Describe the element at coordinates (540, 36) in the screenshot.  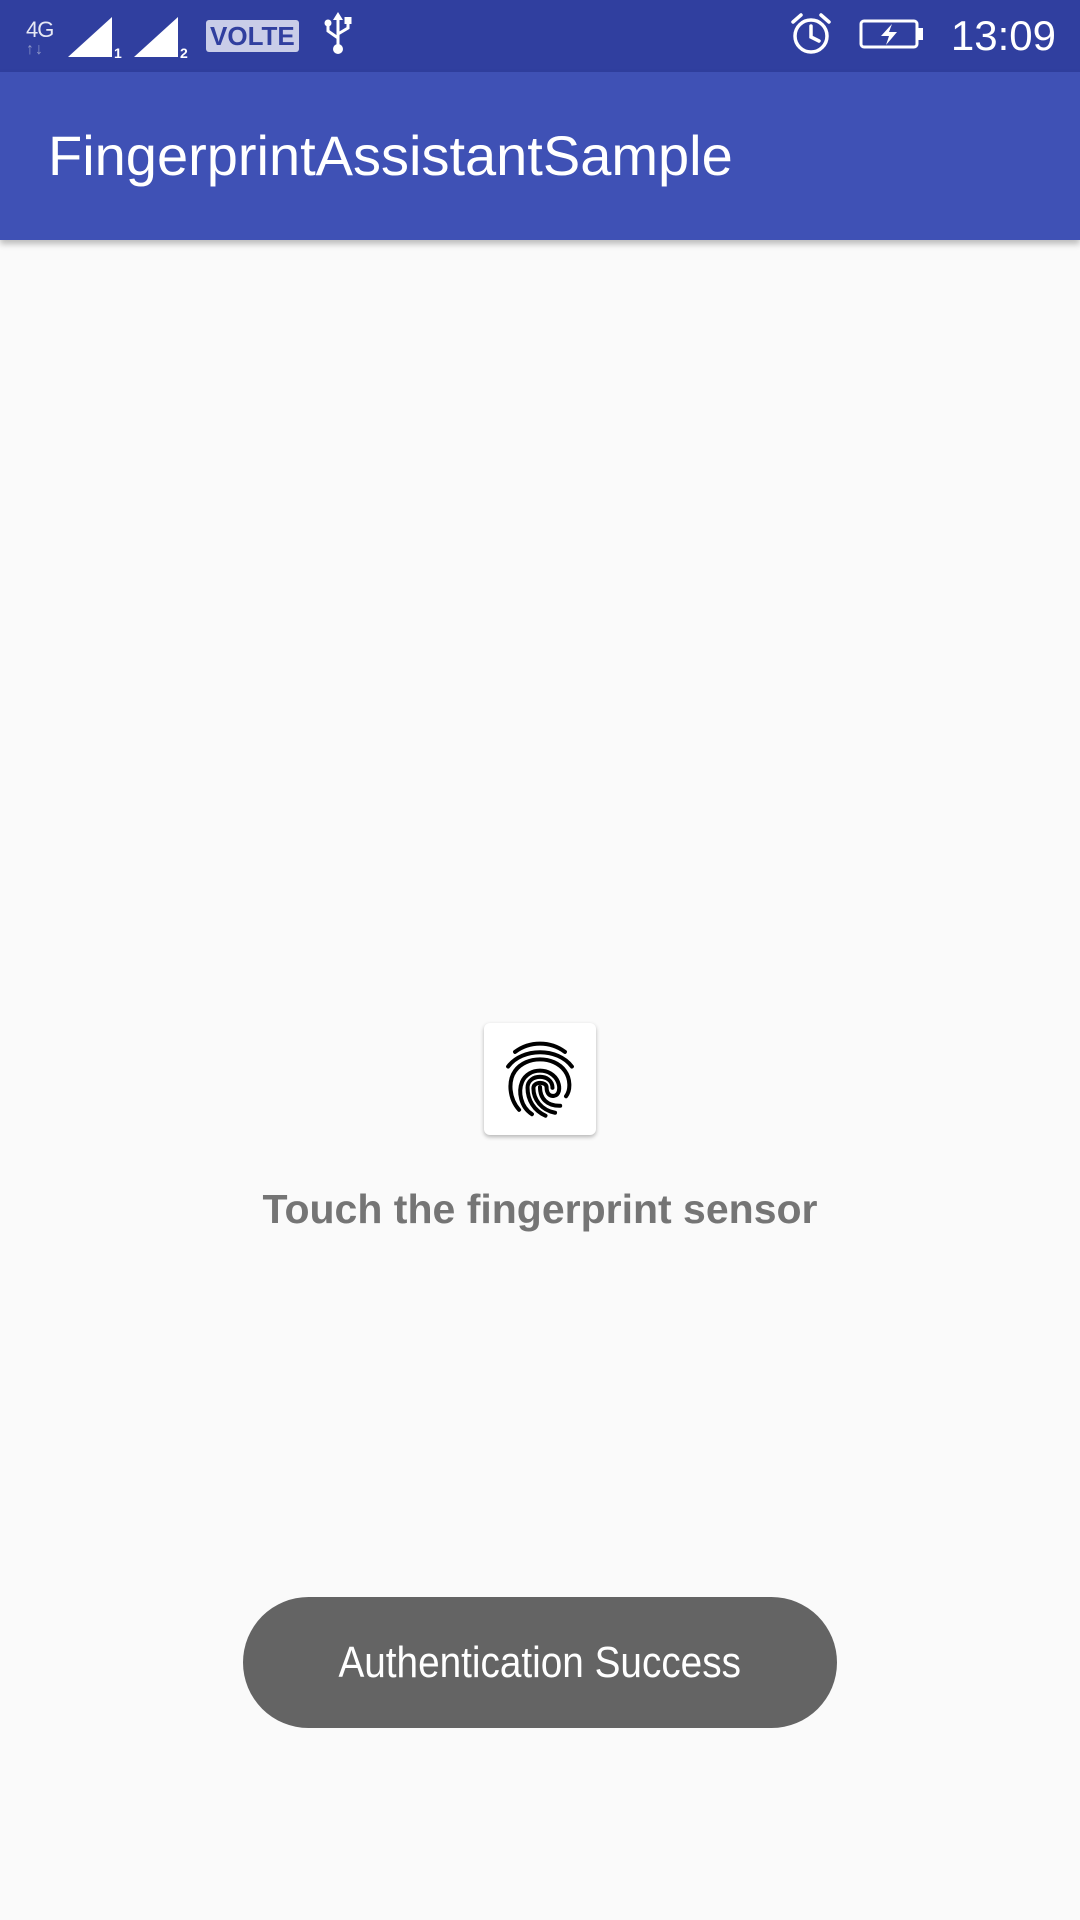
I see `status-bar: 4G ↑↓ 1 2 VOLTE 13:09` at that location.